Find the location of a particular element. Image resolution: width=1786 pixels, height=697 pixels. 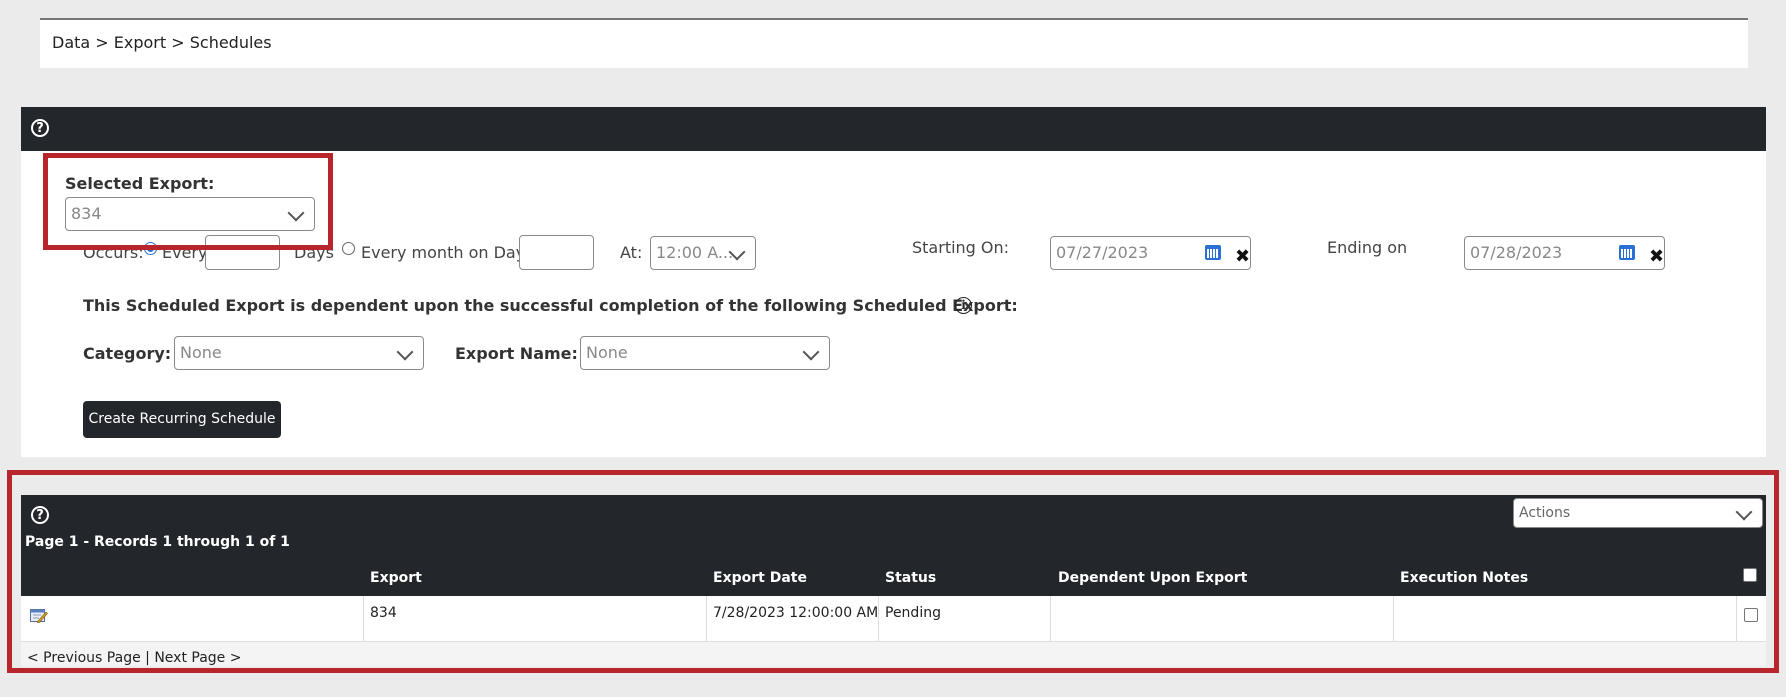

export-name-select: None is located at coordinates (705, 353).